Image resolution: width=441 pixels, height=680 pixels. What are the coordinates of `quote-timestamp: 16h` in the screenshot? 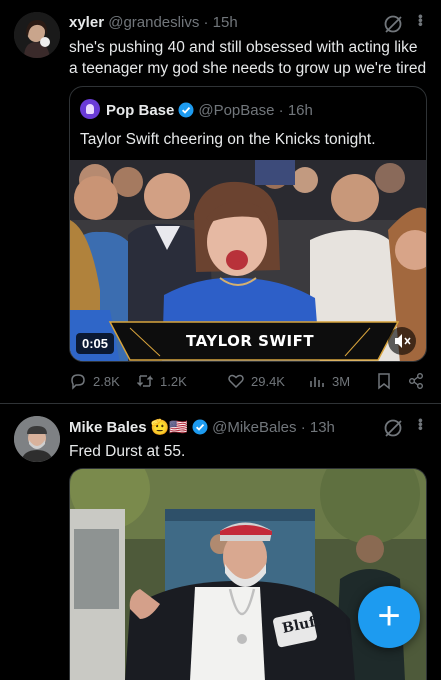 It's located at (300, 110).